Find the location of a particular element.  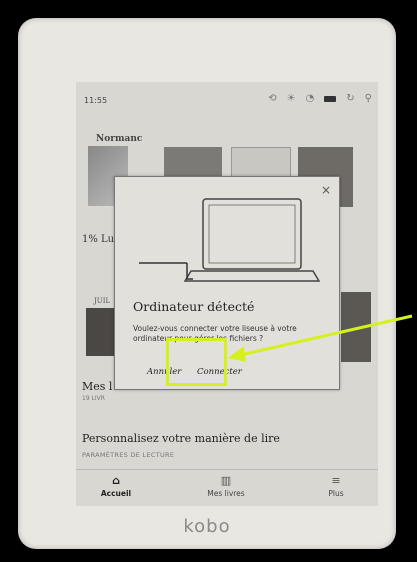

nav-my-books: ▥ Mes livres is located at coordinates (226, 486).